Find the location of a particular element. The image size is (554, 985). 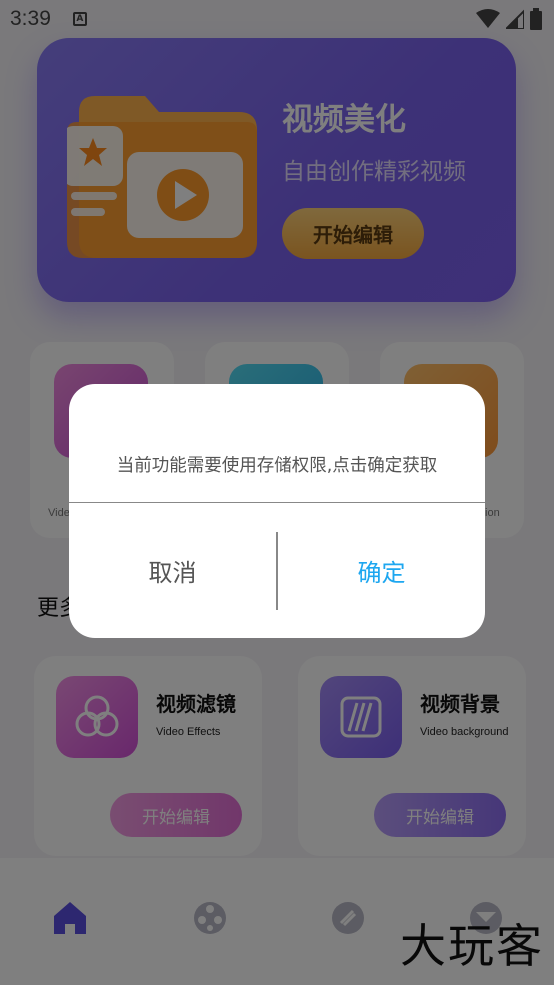

status-indicators is located at coordinates (509, 19).